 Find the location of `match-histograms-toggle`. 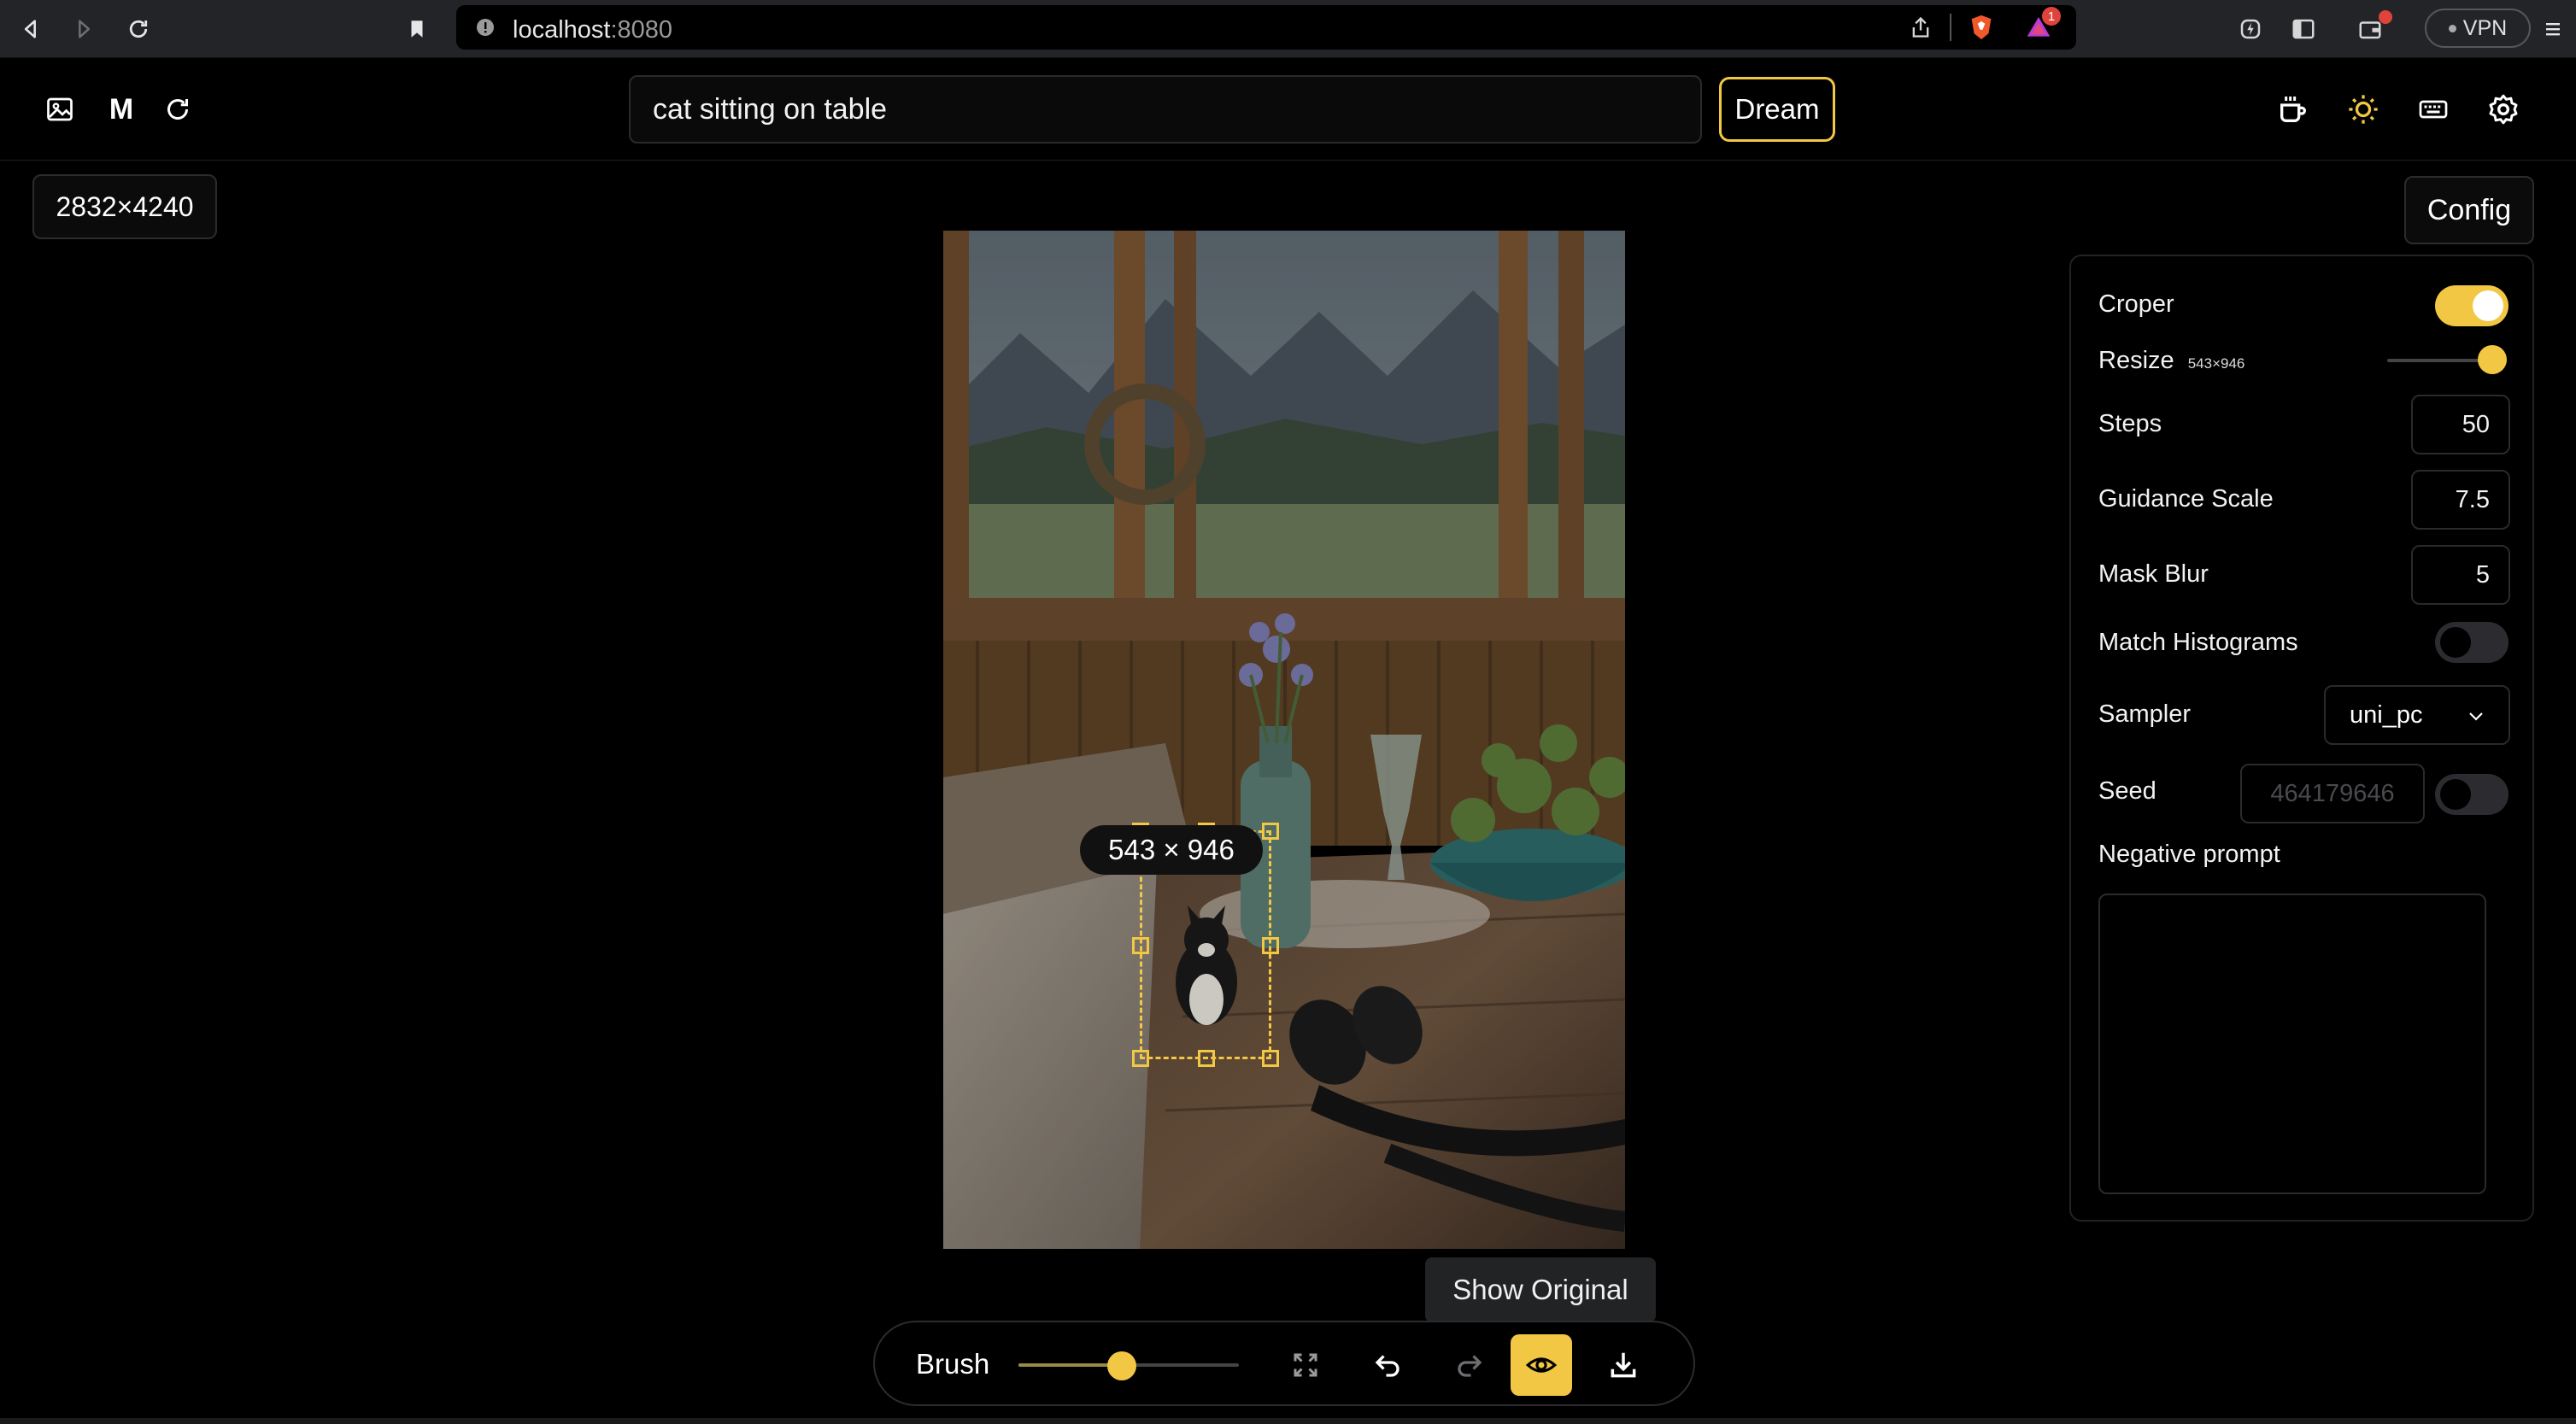

match-histograms-toggle is located at coordinates (2472, 642).